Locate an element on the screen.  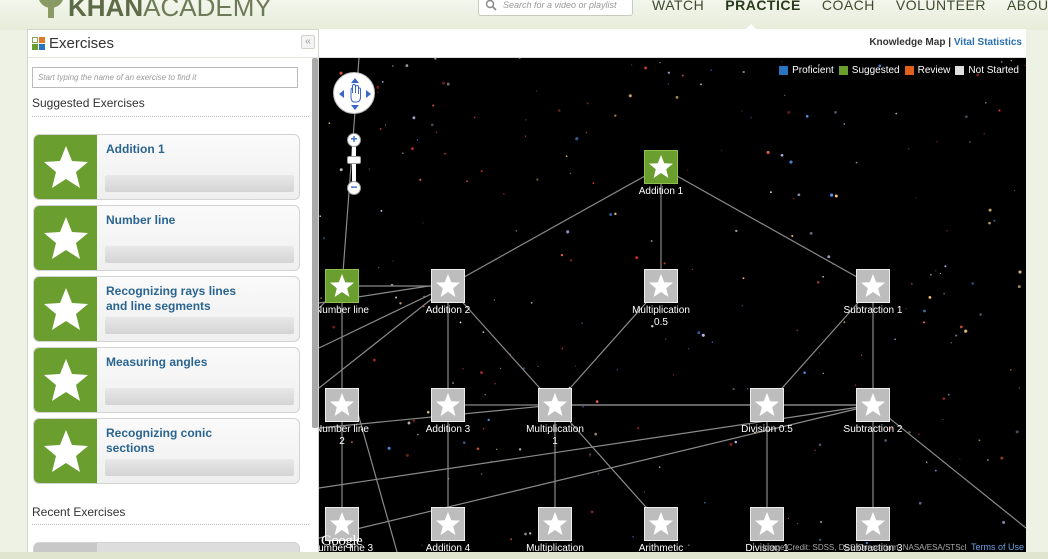
exercise-node-label: Addition 3 is located at coordinates (448, 429).